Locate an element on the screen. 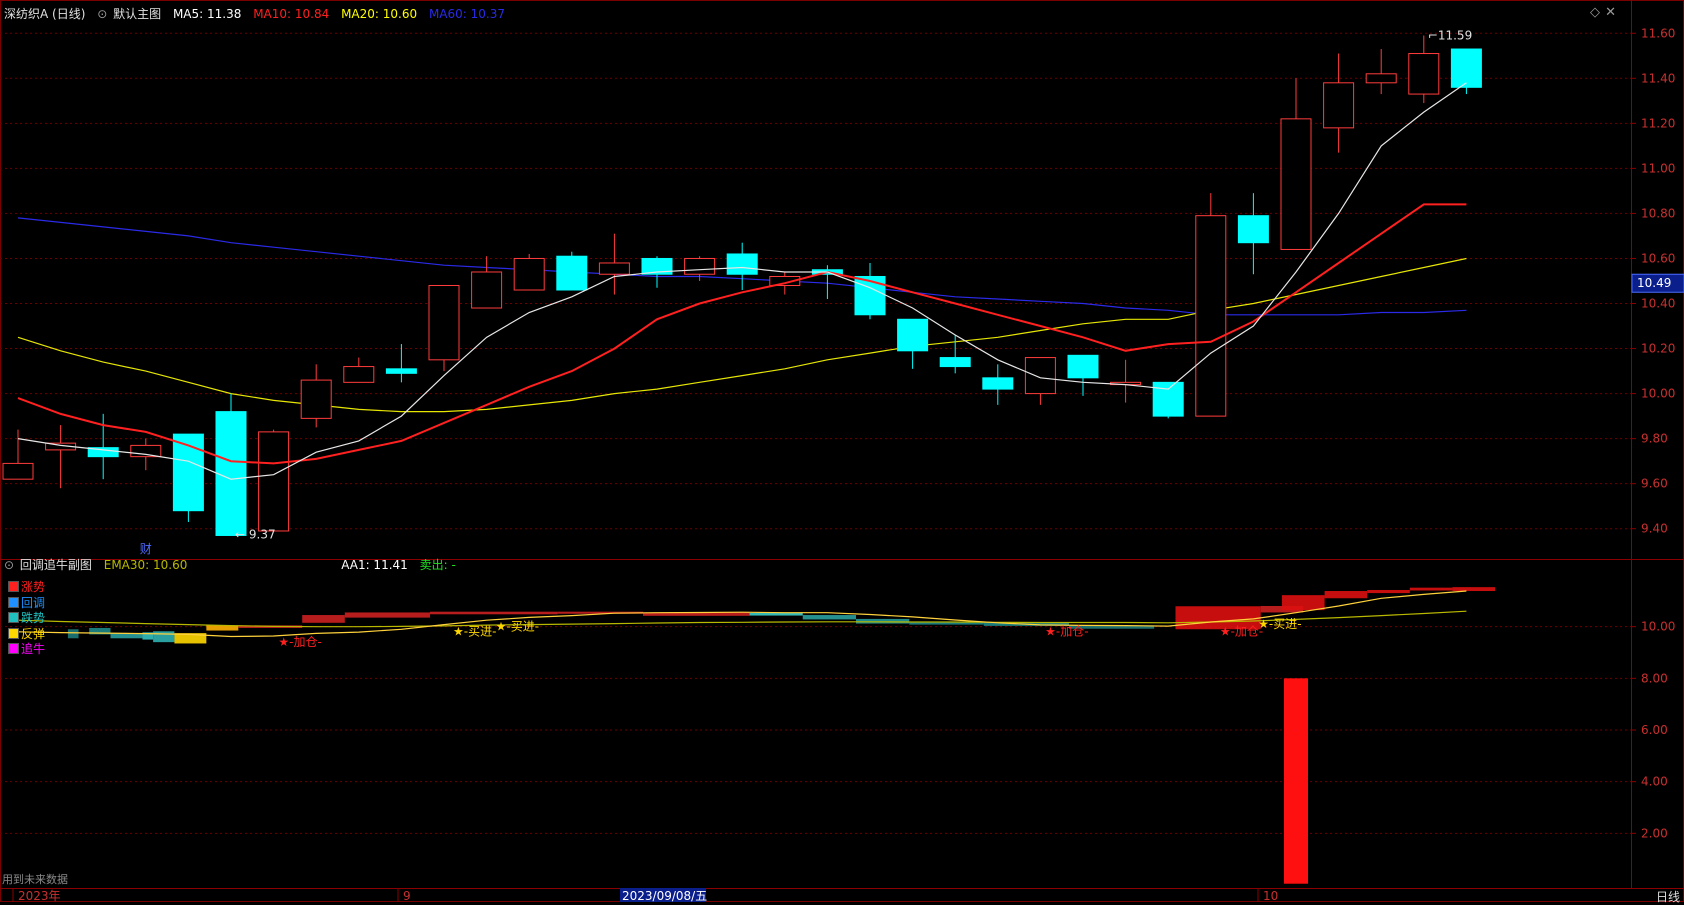 This screenshot has width=1684, height=905. price-tick-label: 11.20 is located at coordinates (1658, 123).